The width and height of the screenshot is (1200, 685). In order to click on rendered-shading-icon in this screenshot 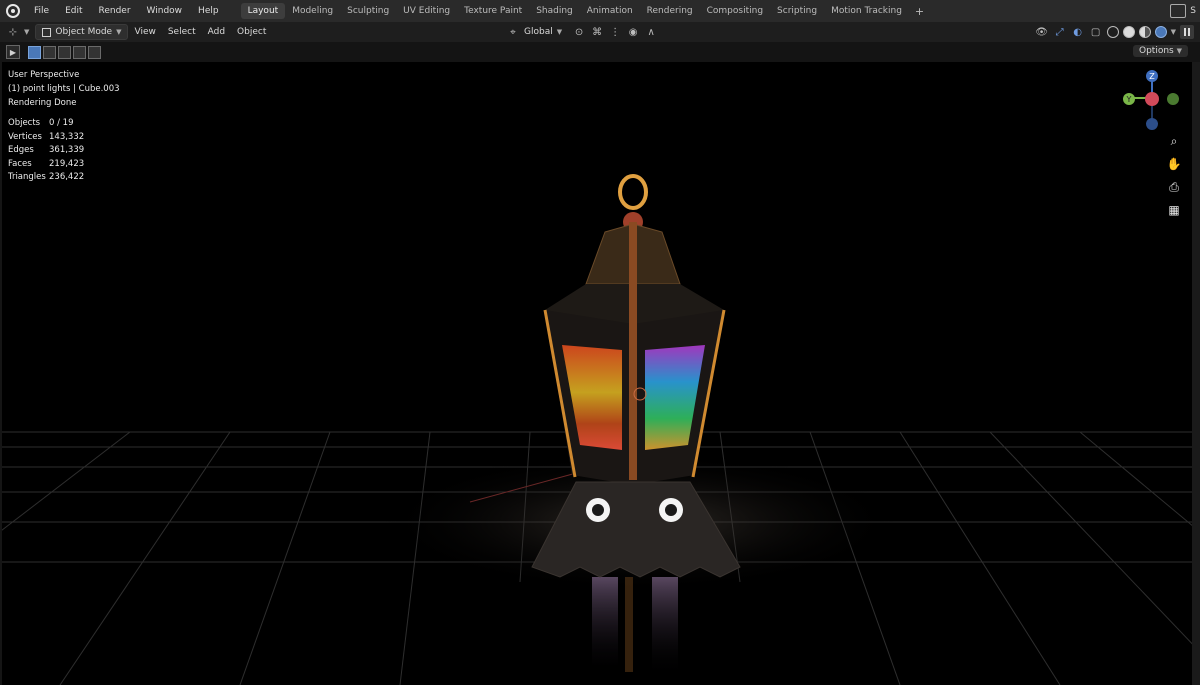, I will do `click(1160, 32)`.